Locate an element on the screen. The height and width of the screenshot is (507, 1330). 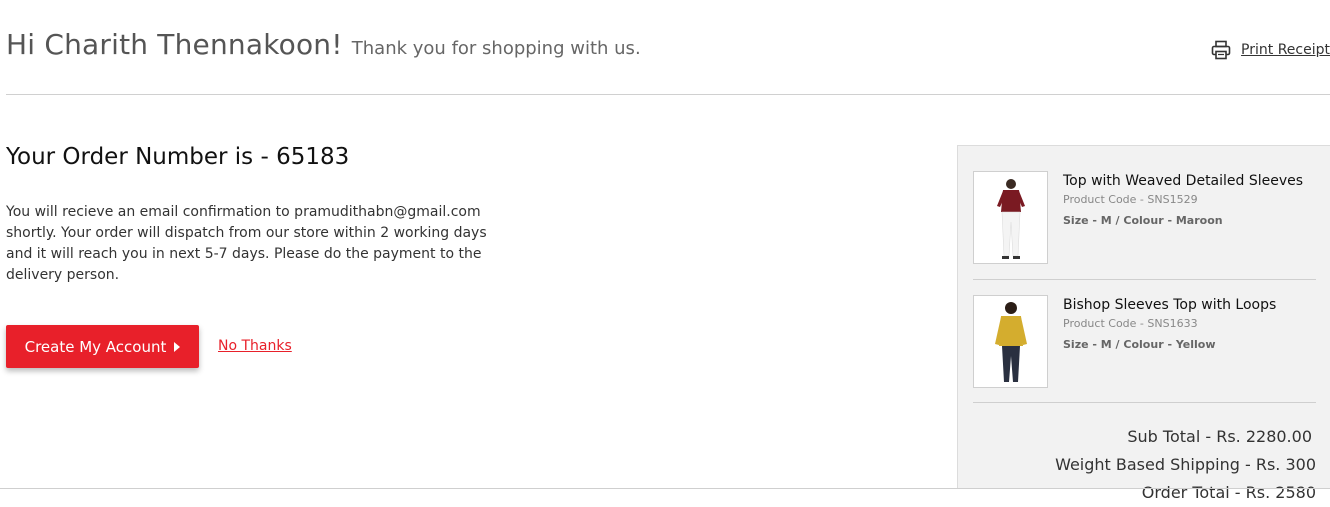
sub-total: Sub Total - Rs. 2280.00 is located at coordinates (1219, 436).